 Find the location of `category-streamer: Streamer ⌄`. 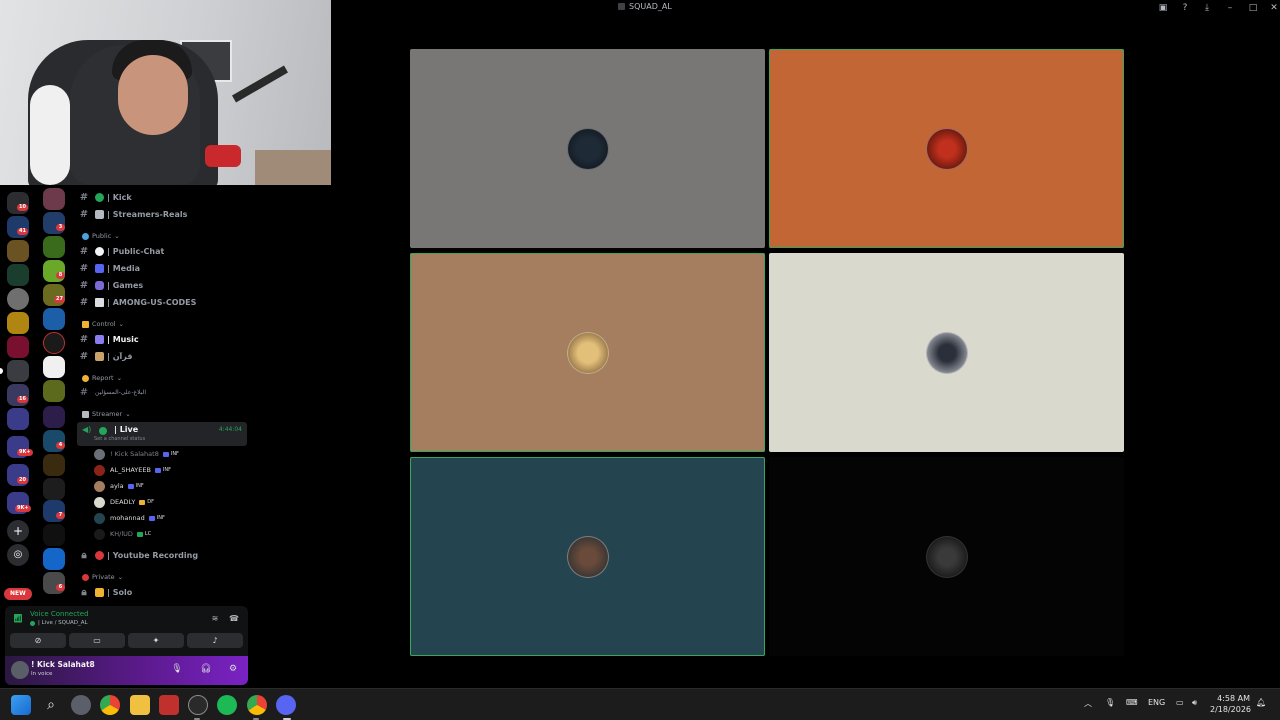

category-streamer: Streamer ⌄ is located at coordinates (106, 414).